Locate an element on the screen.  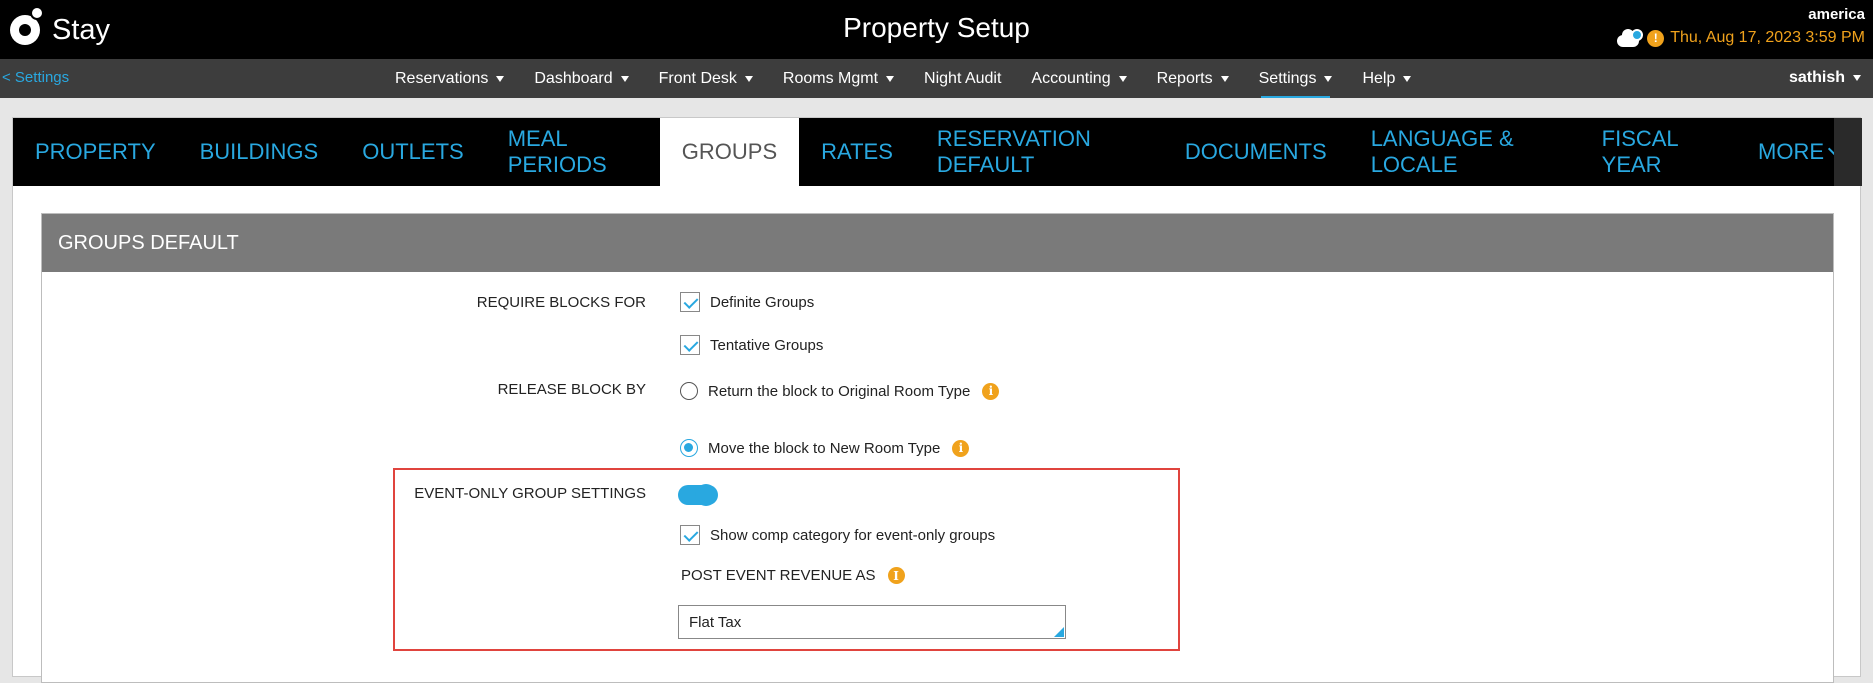
nav-label: Dashboard is located at coordinates (573, 78).